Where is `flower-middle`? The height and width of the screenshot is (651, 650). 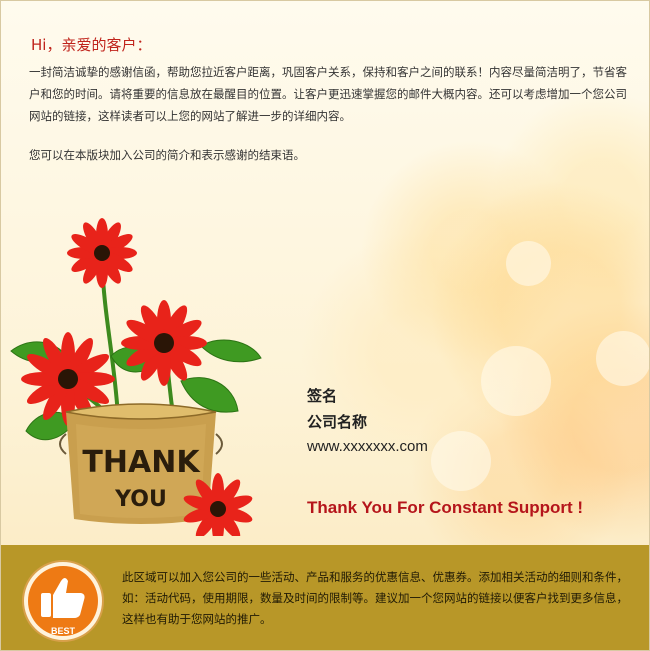
flower-middle is located at coordinates (164, 343).